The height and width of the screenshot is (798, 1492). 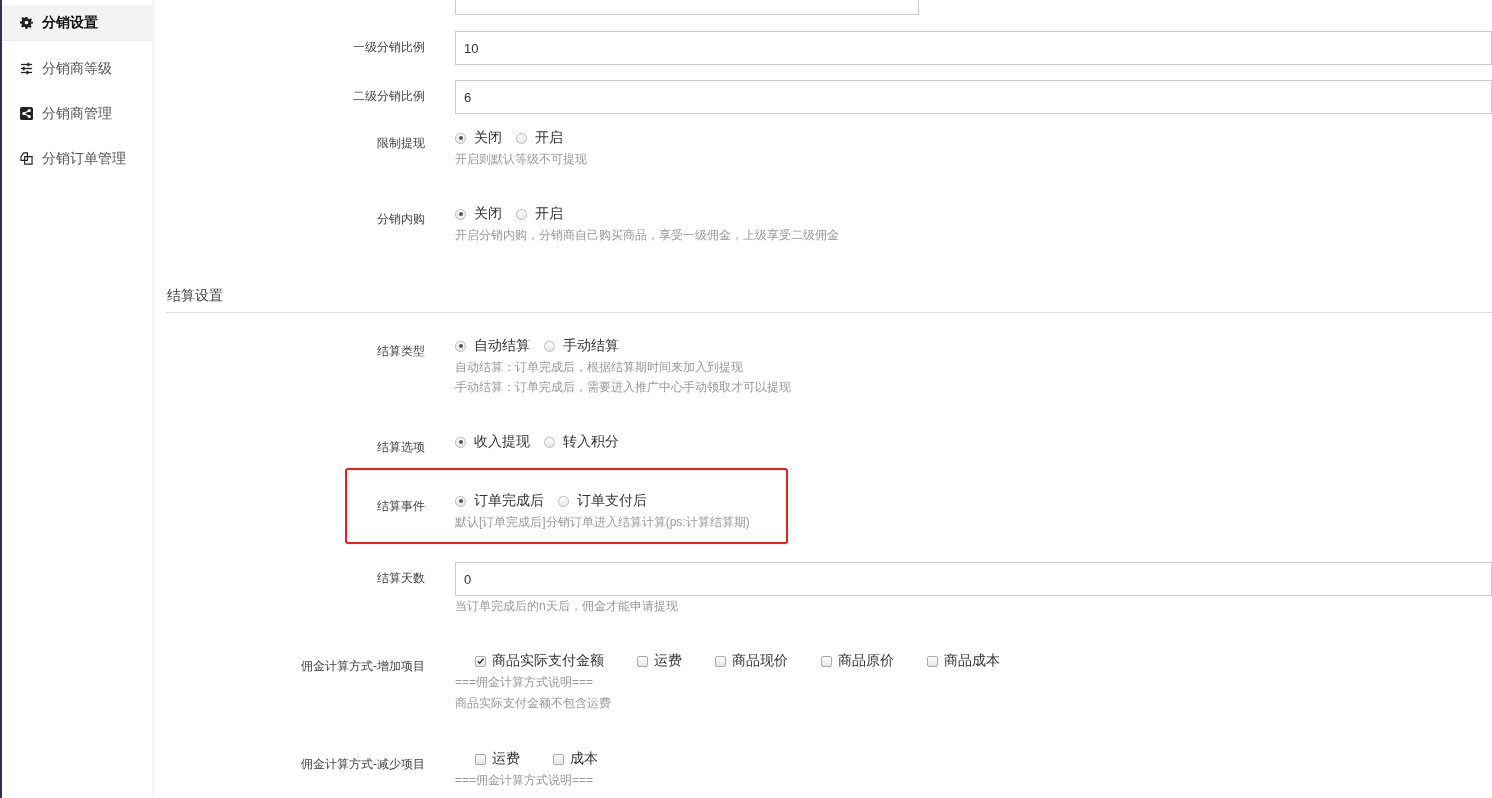 What do you see at coordinates (647, 235) in the screenshot?
I see `help-text: 开启分销内购，分销商自己购买商品，享受一级佣金，上级享受二级佣金` at bounding box center [647, 235].